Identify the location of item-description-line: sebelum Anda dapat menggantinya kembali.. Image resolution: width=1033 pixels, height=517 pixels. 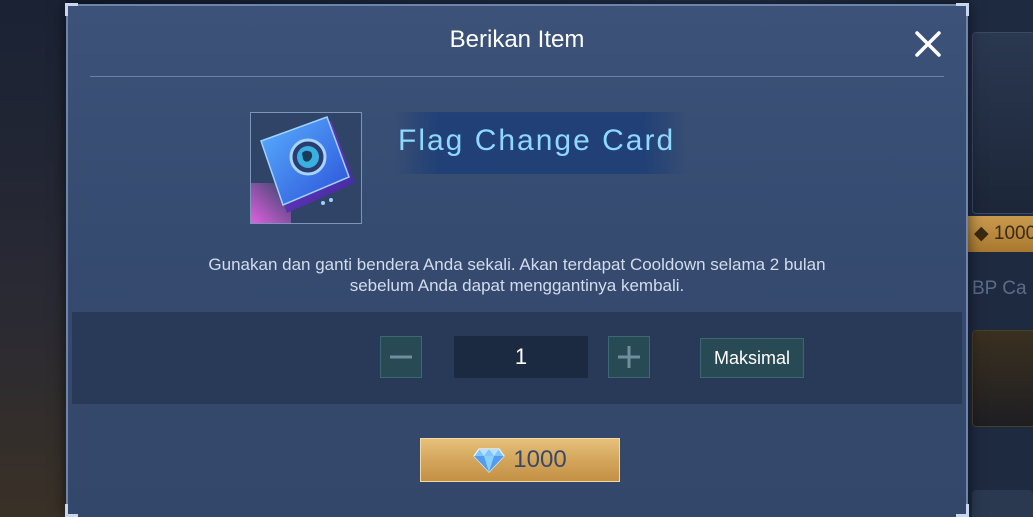
(517, 285).